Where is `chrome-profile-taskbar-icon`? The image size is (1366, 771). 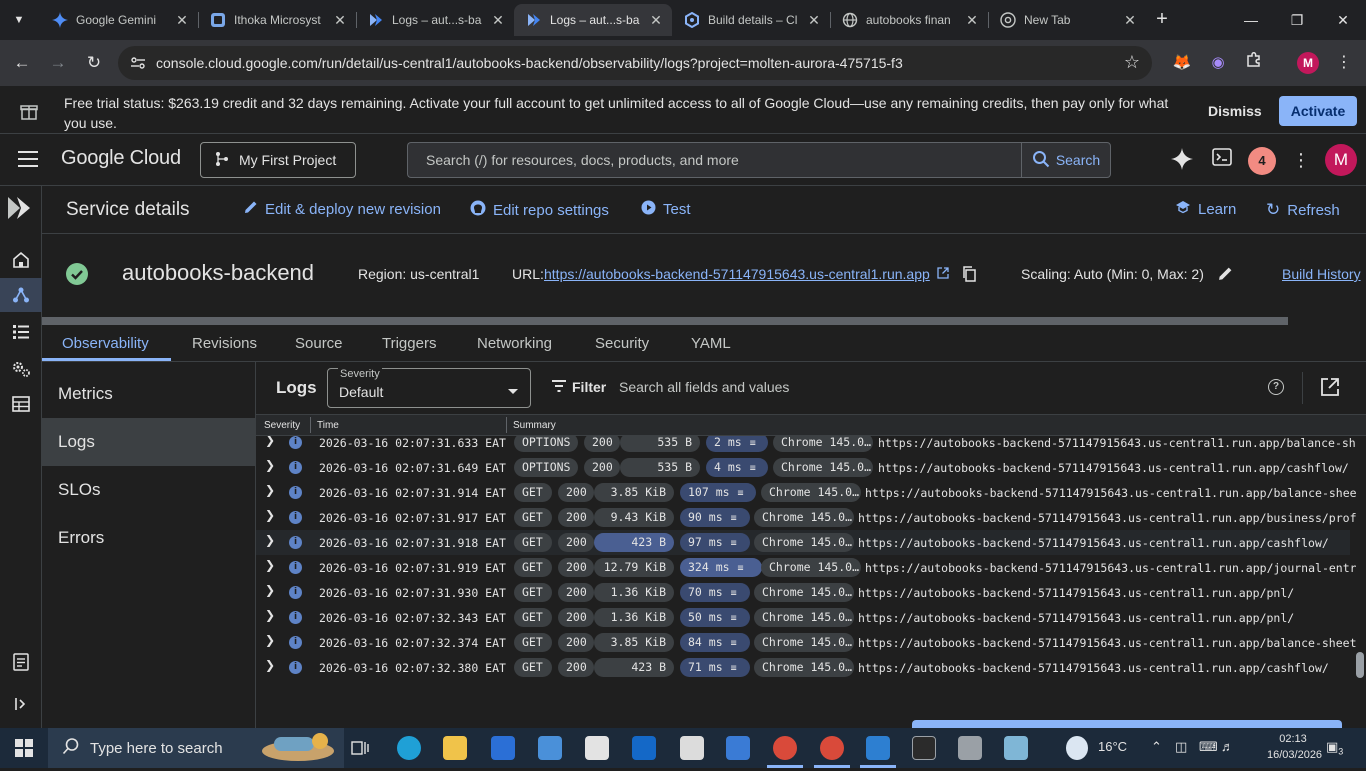 chrome-profile-taskbar-icon is located at coordinates (832, 748).